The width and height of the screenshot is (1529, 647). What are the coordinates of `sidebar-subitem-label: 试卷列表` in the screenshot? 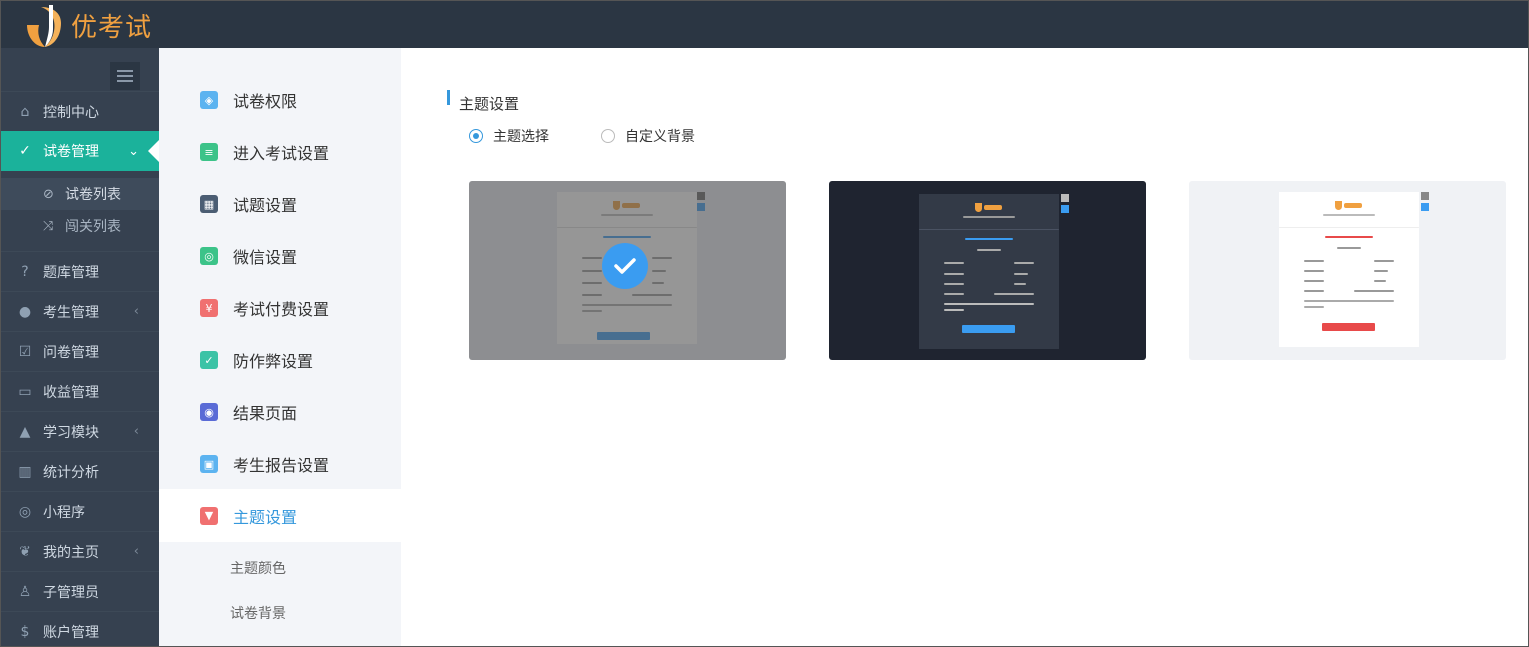 It's located at (93, 195).